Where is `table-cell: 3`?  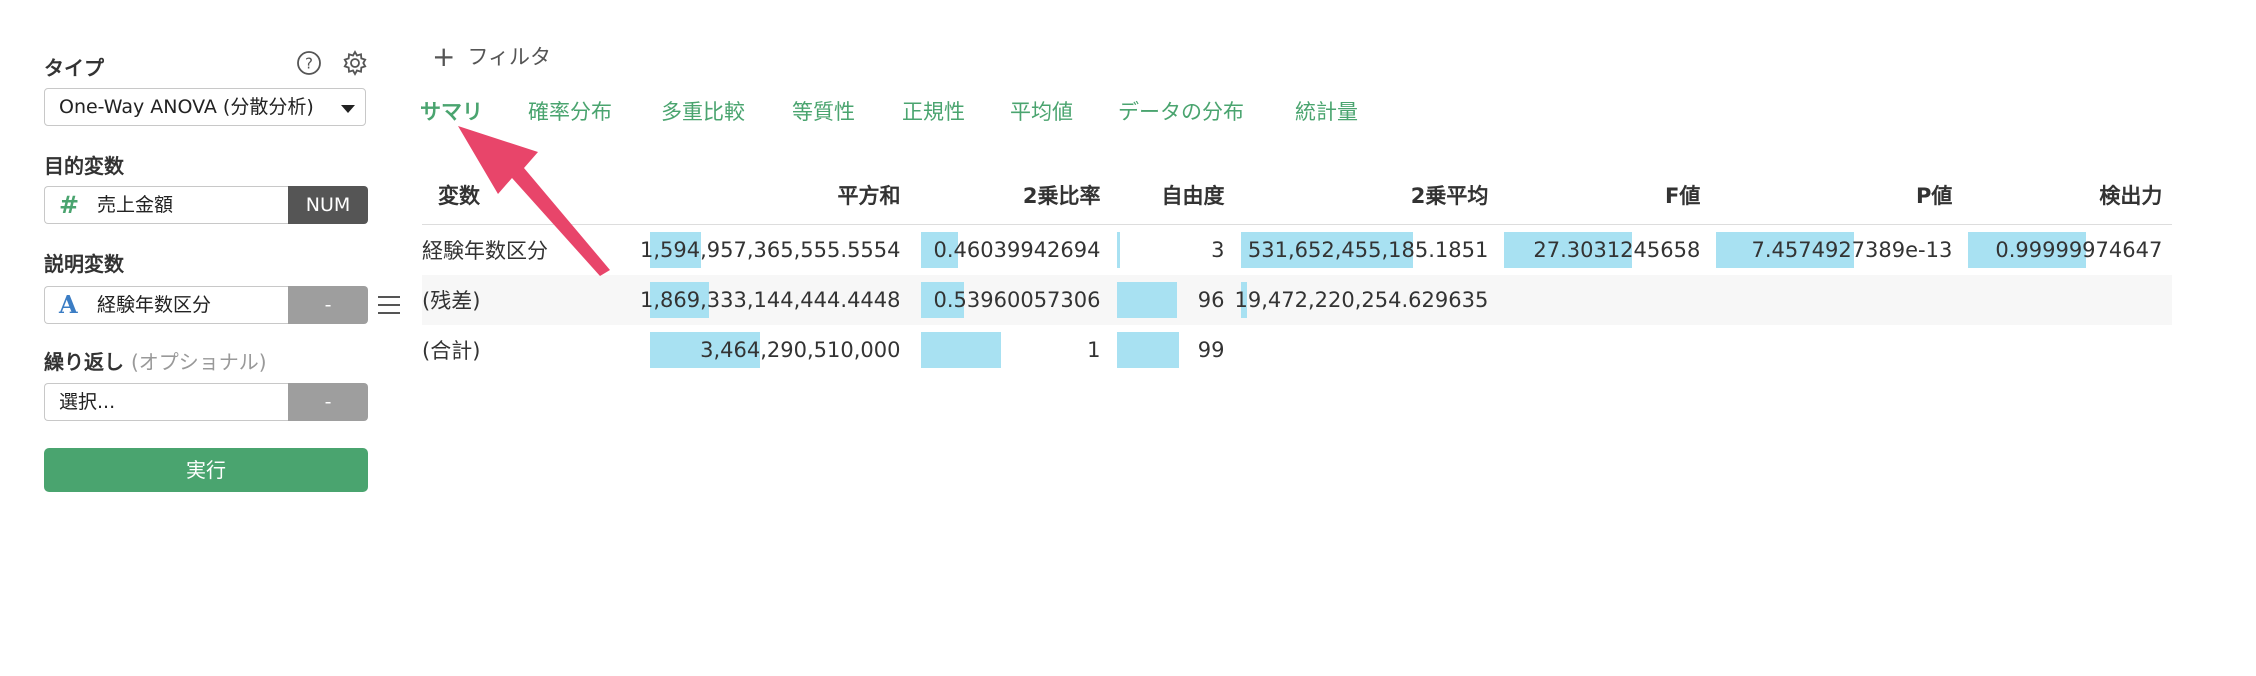
table-cell: 3 is located at coordinates (1173, 250).